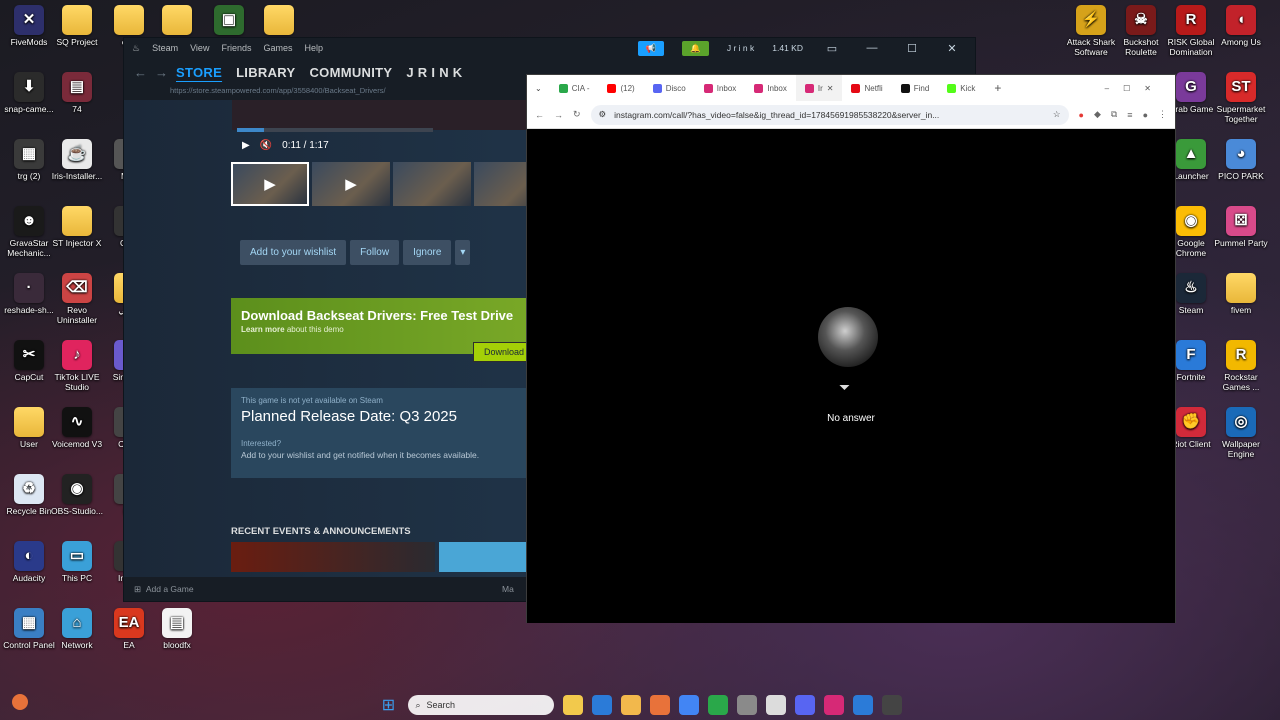  I want to click on close-tab-icon: ✕, so click(830, 88).